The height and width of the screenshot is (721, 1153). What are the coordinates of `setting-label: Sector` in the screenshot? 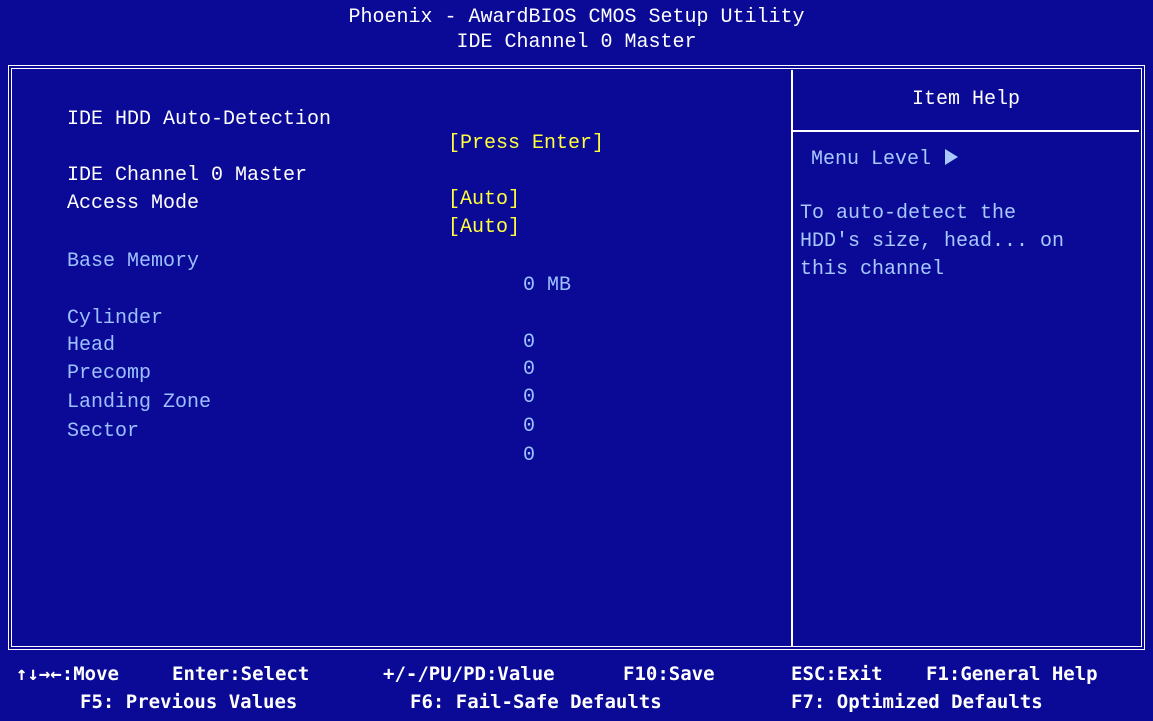 It's located at (103, 431).